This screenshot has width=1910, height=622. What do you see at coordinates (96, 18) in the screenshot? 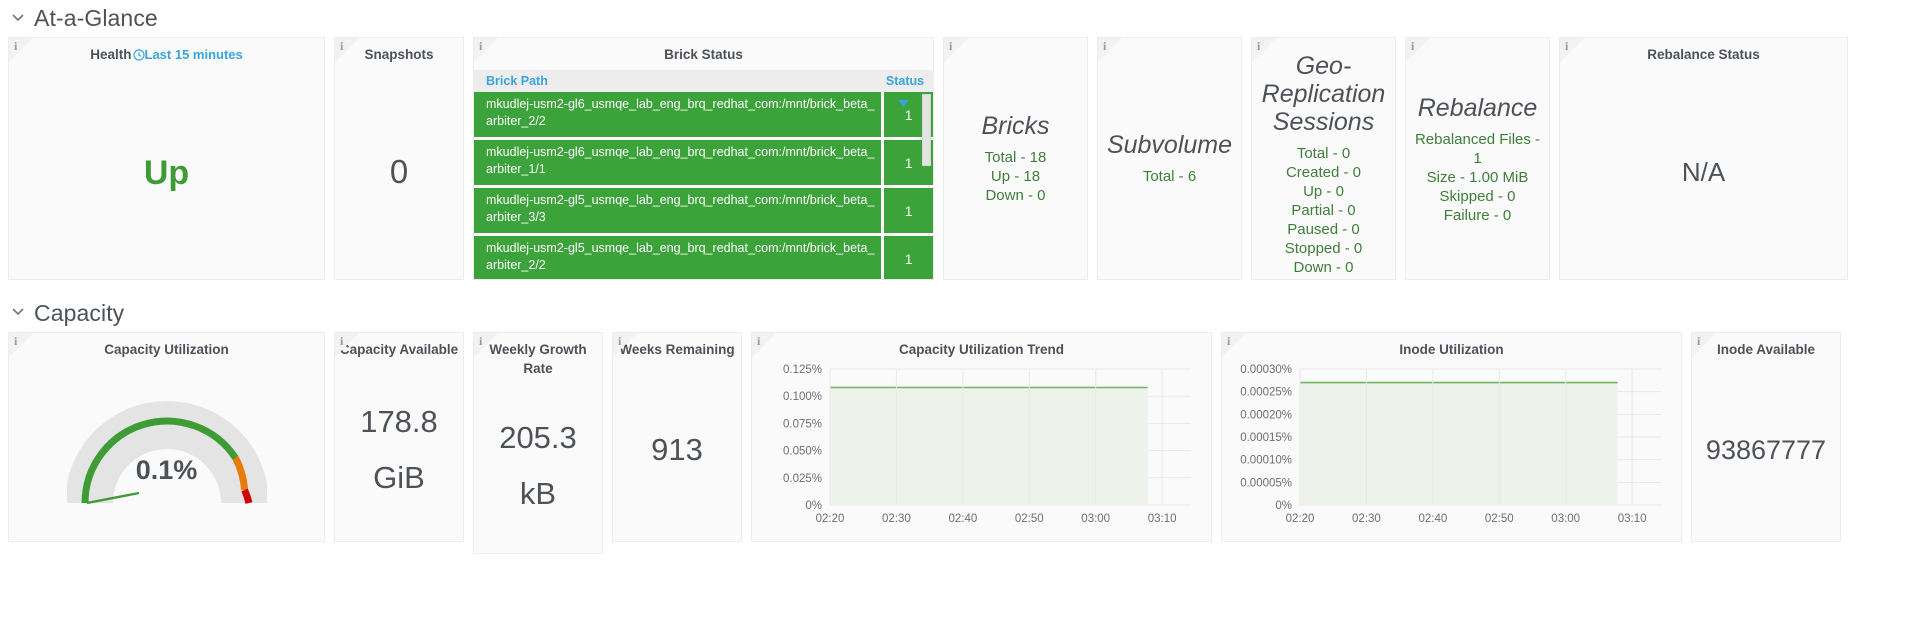
I see `section-title: At-a-Glance` at bounding box center [96, 18].